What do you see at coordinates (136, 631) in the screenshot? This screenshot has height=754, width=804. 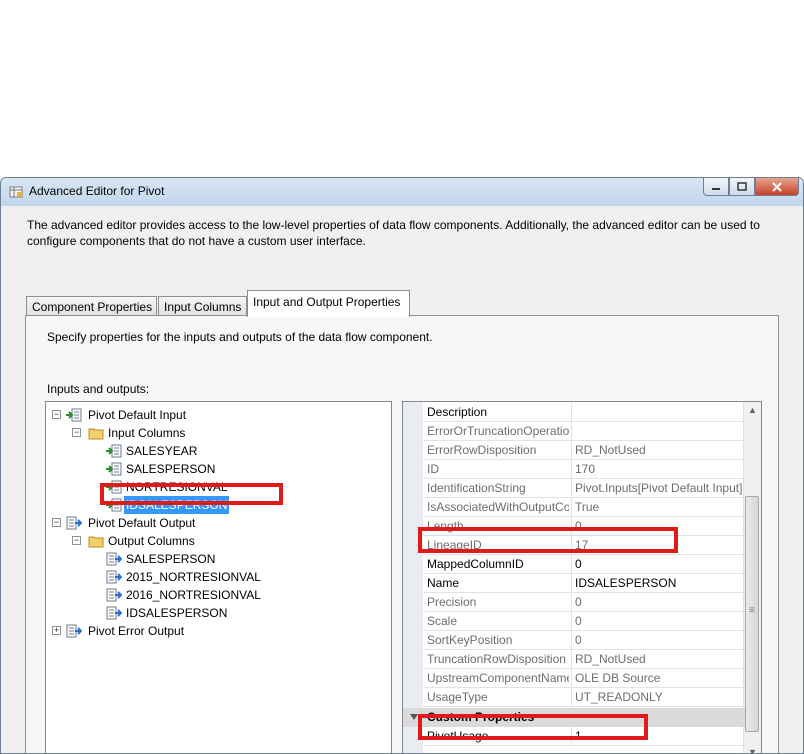 I see `tree-node-label: Pivot Error Output` at bounding box center [136, 631].